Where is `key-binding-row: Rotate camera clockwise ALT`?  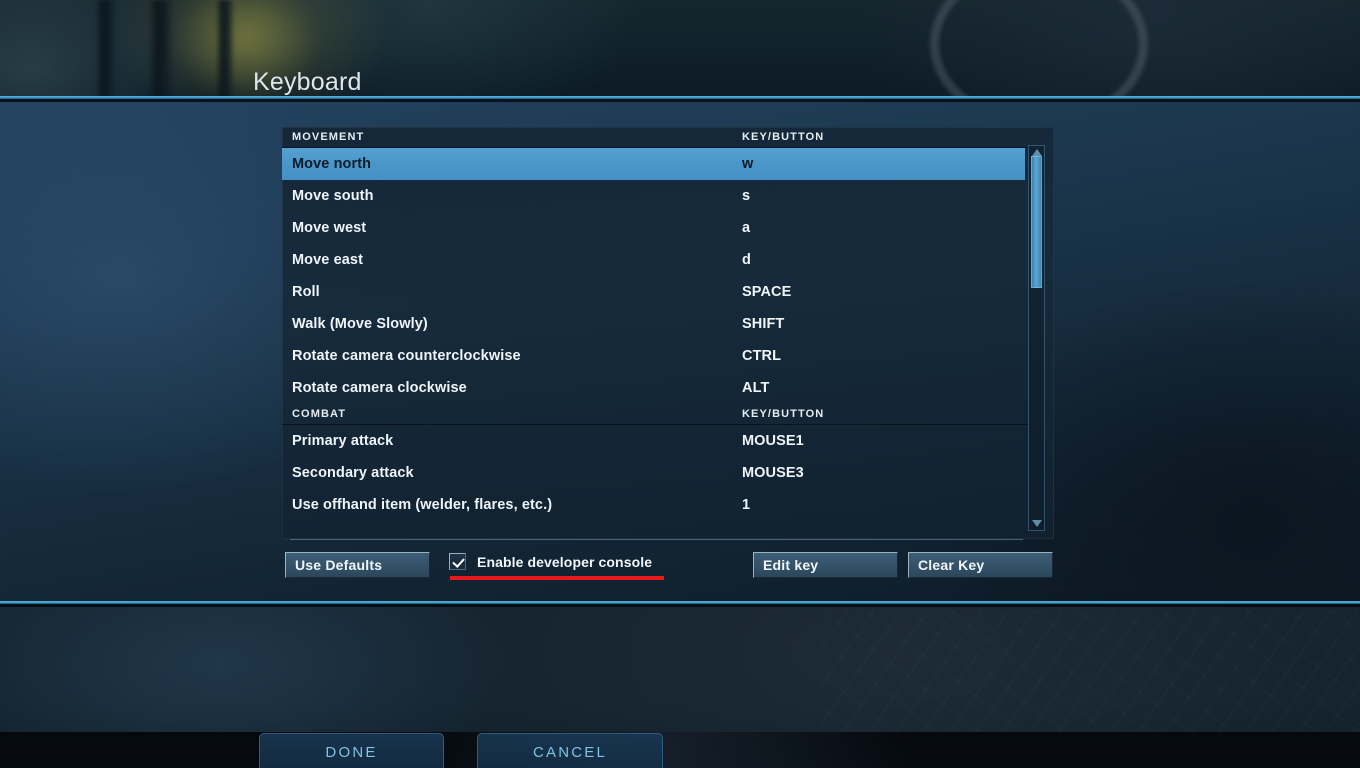
key-binding-row: Rotate camera clockwise ALT is located at coordinates (656, 388).